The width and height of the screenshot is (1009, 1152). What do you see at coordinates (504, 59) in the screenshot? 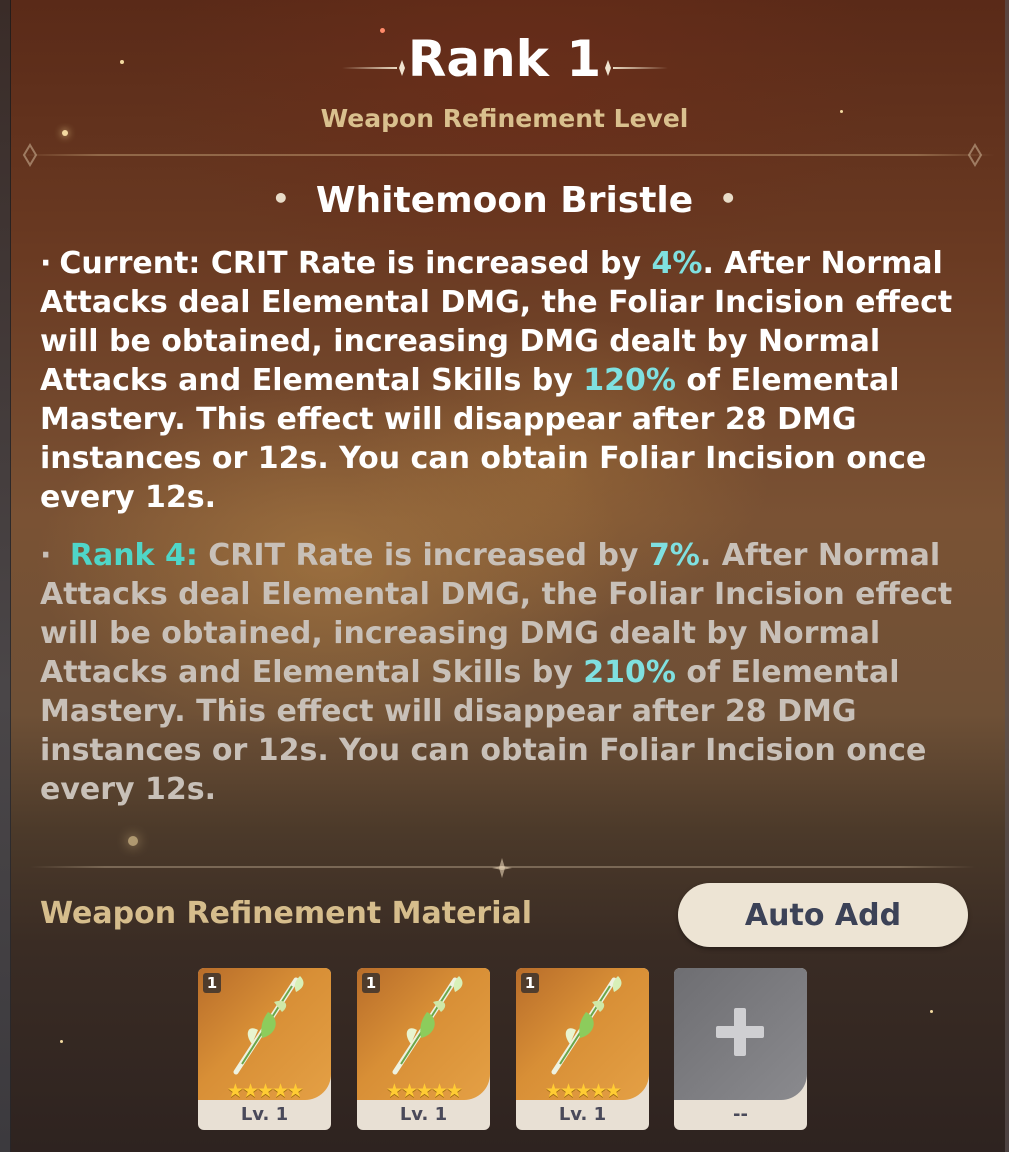
I see `page-title: Rank 1` at bounding box center [504, 59].